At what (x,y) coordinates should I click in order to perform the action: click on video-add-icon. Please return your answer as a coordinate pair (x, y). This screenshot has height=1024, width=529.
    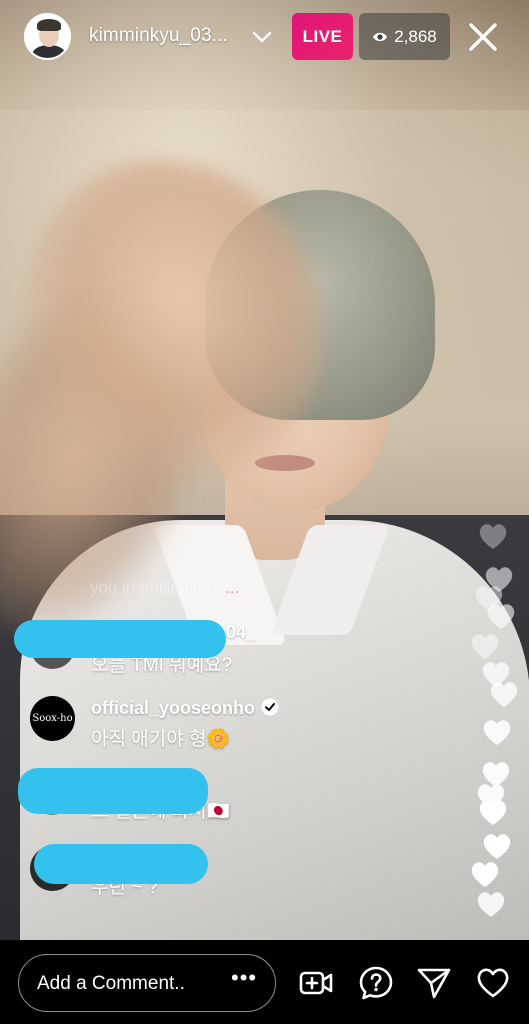
    Looking at the image, I should click on (316, 983).